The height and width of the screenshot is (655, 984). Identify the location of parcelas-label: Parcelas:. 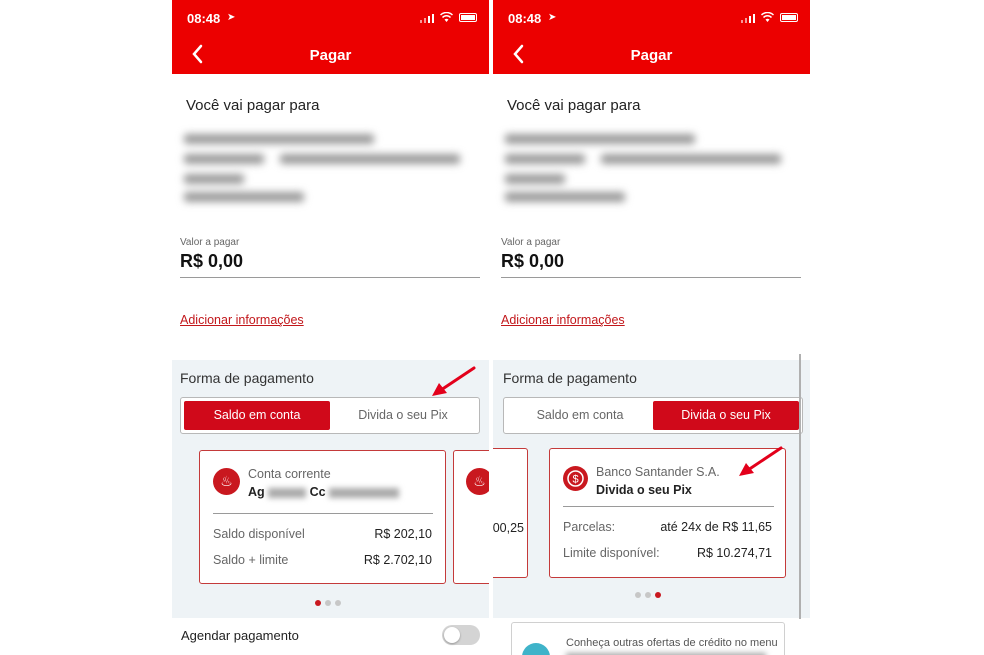
(589, 527).